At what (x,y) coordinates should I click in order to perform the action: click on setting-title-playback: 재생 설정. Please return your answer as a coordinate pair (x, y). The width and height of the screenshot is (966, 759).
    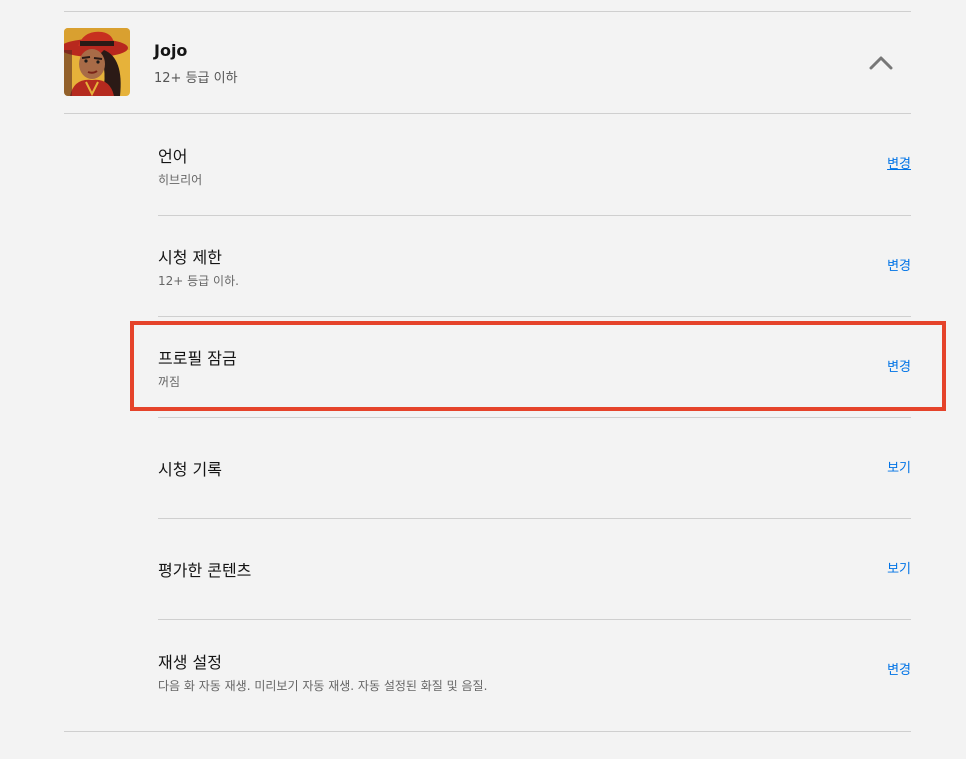
    Looking at the image, I should click on (190, 662).